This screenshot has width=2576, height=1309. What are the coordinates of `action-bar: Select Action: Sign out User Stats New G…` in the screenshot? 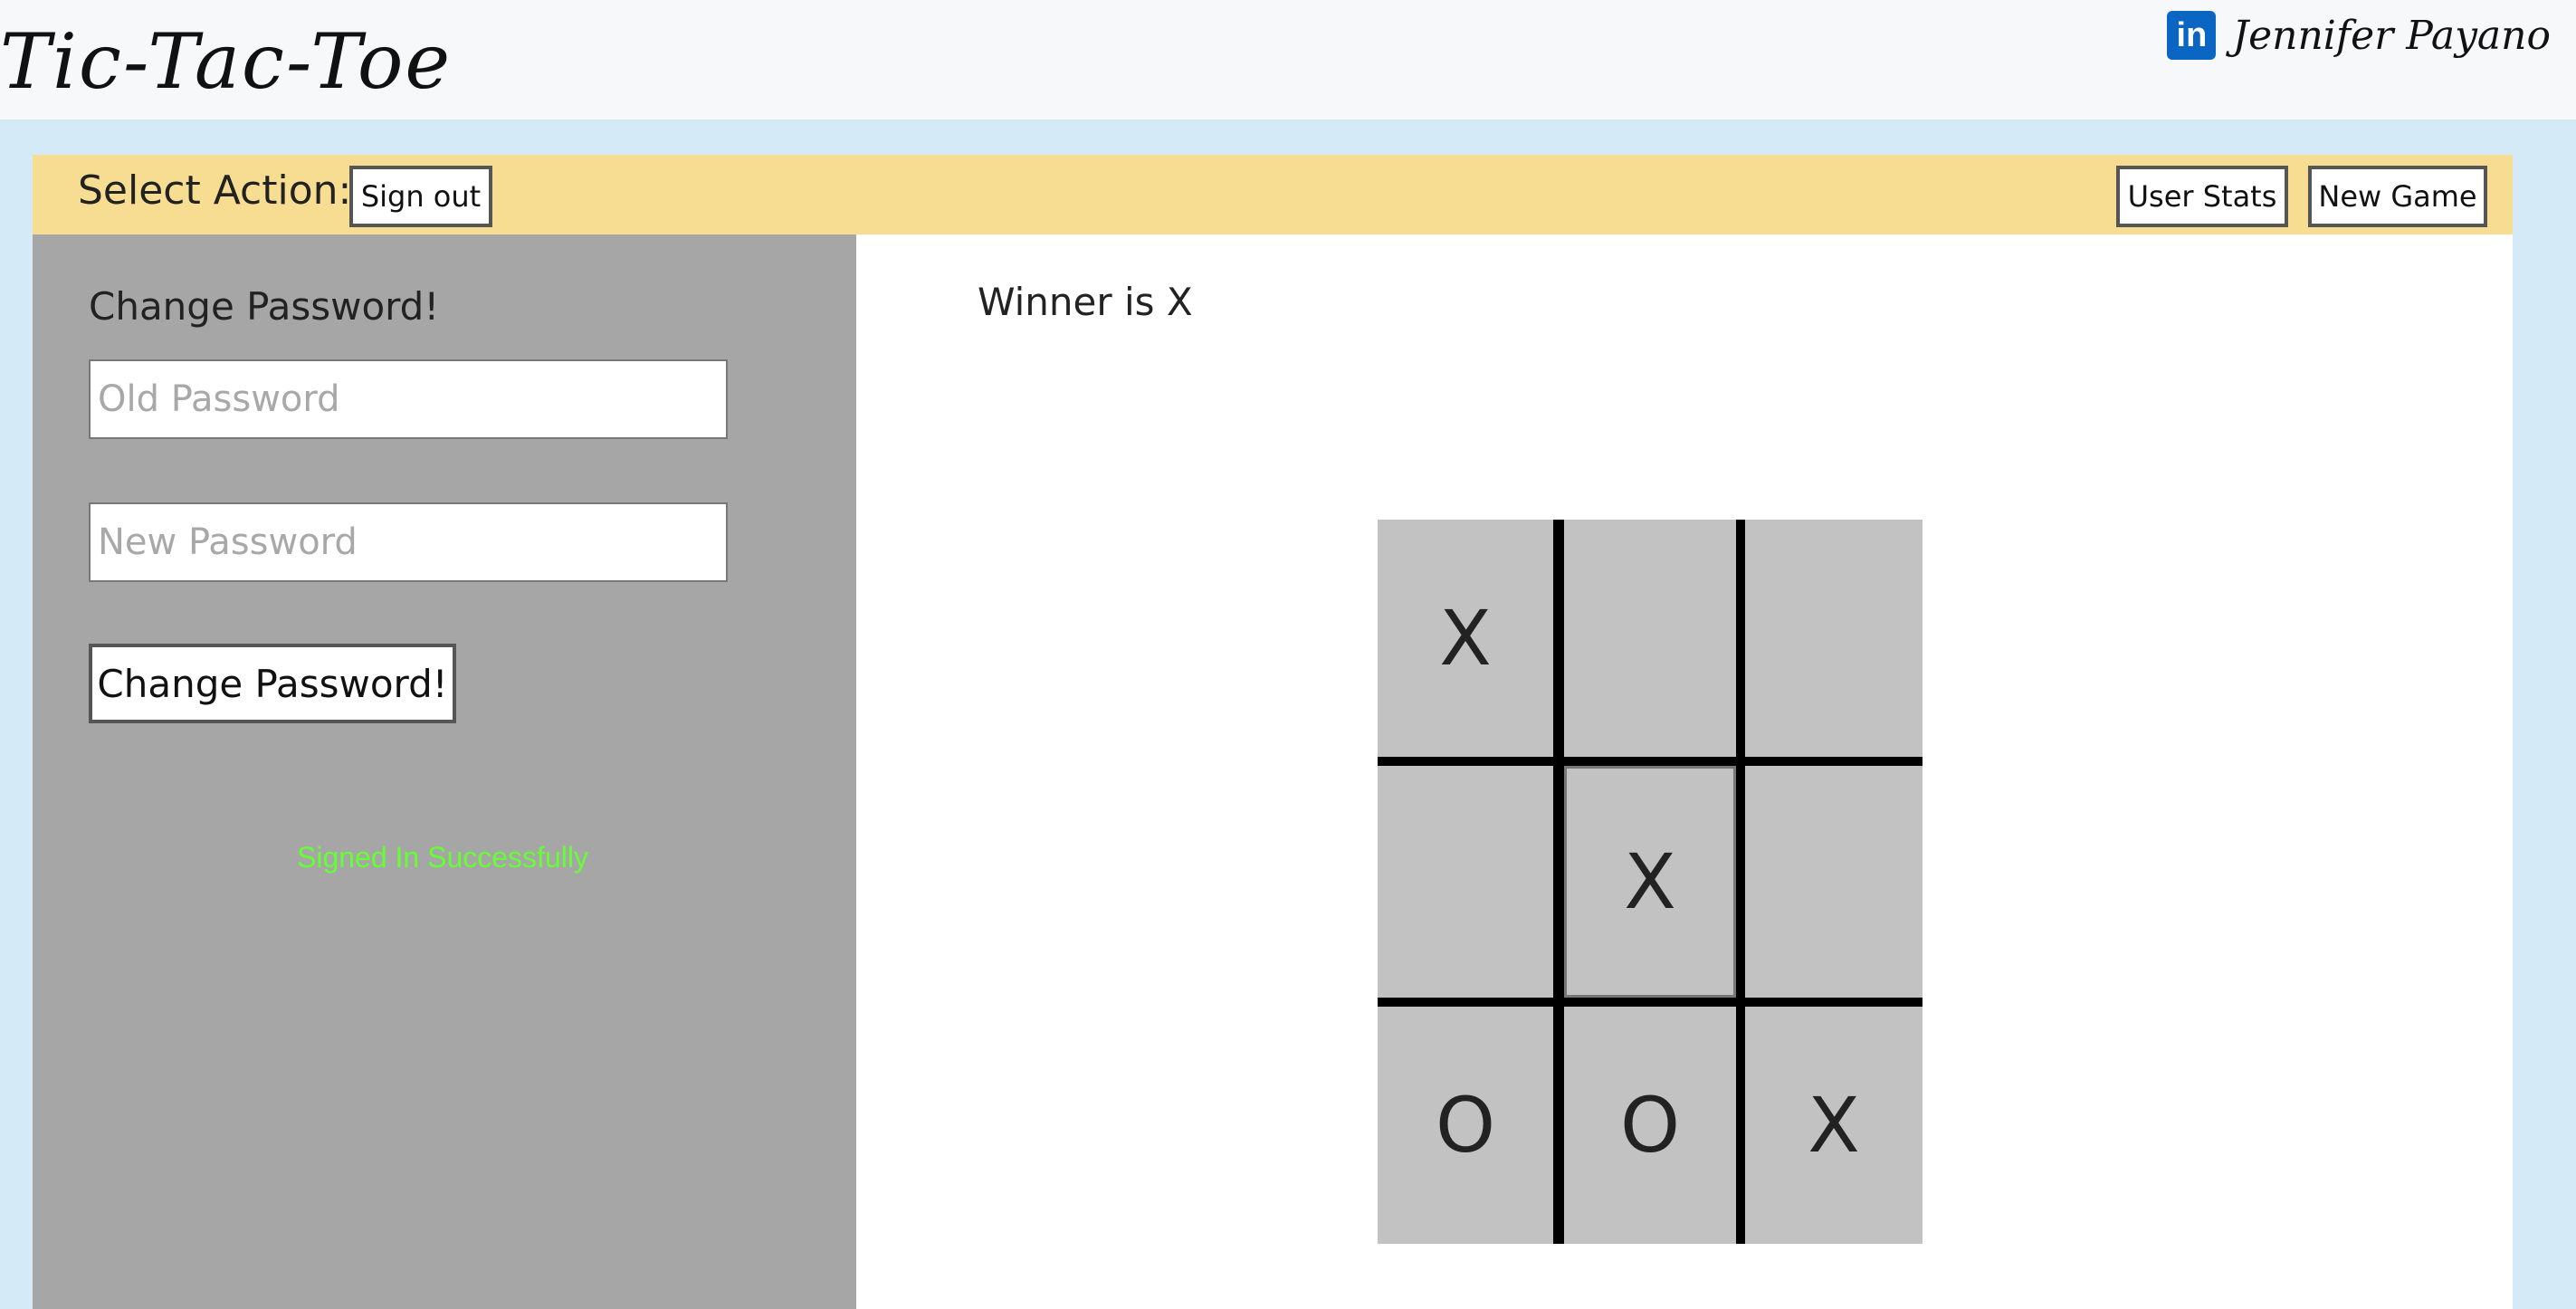 It's located at (1273, 194).